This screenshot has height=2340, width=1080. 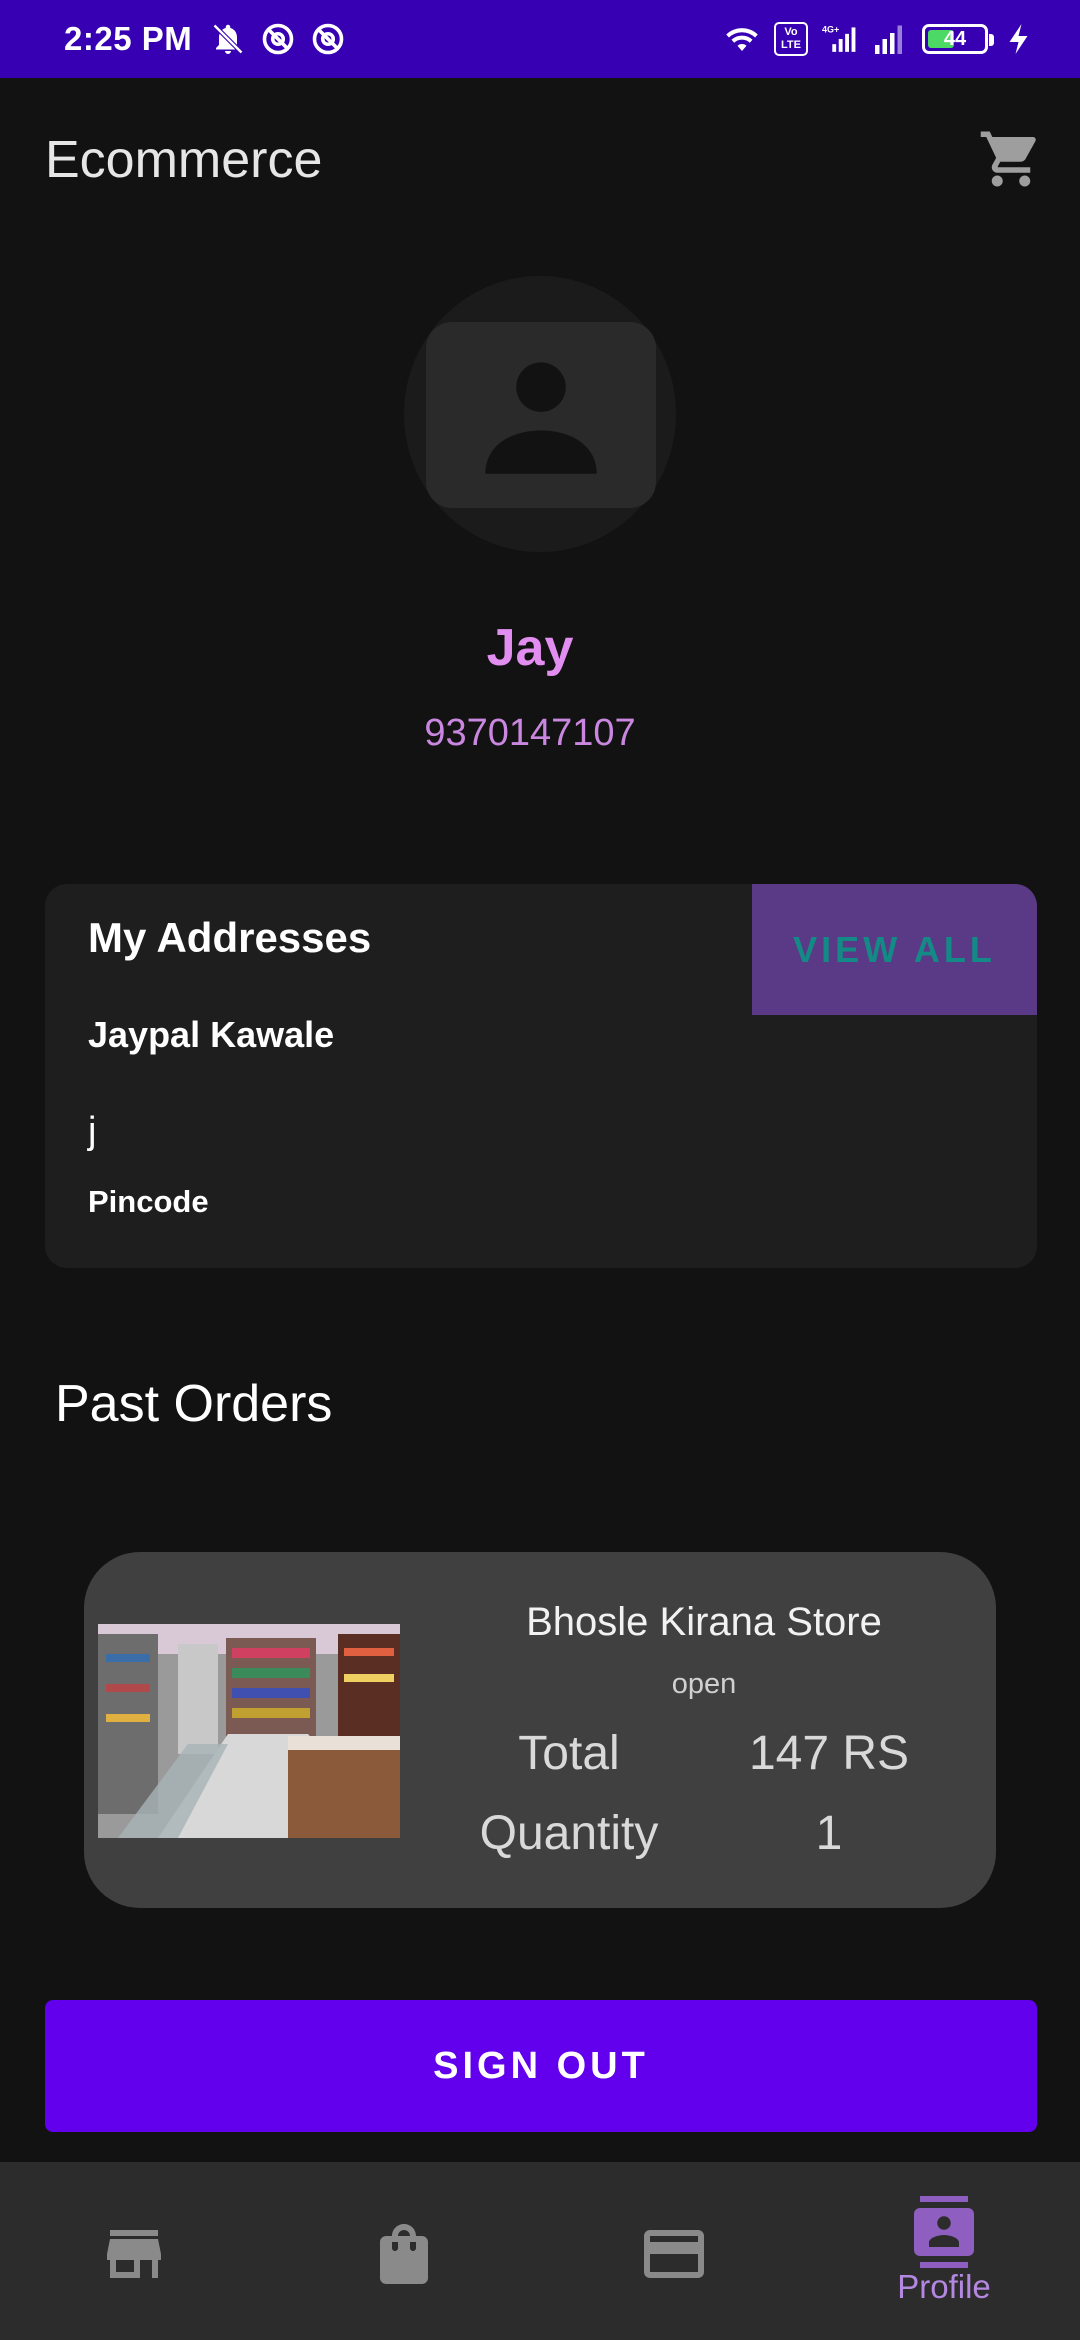 I want to click on order-quantity-value: 1, so click(x=829, y=1833).